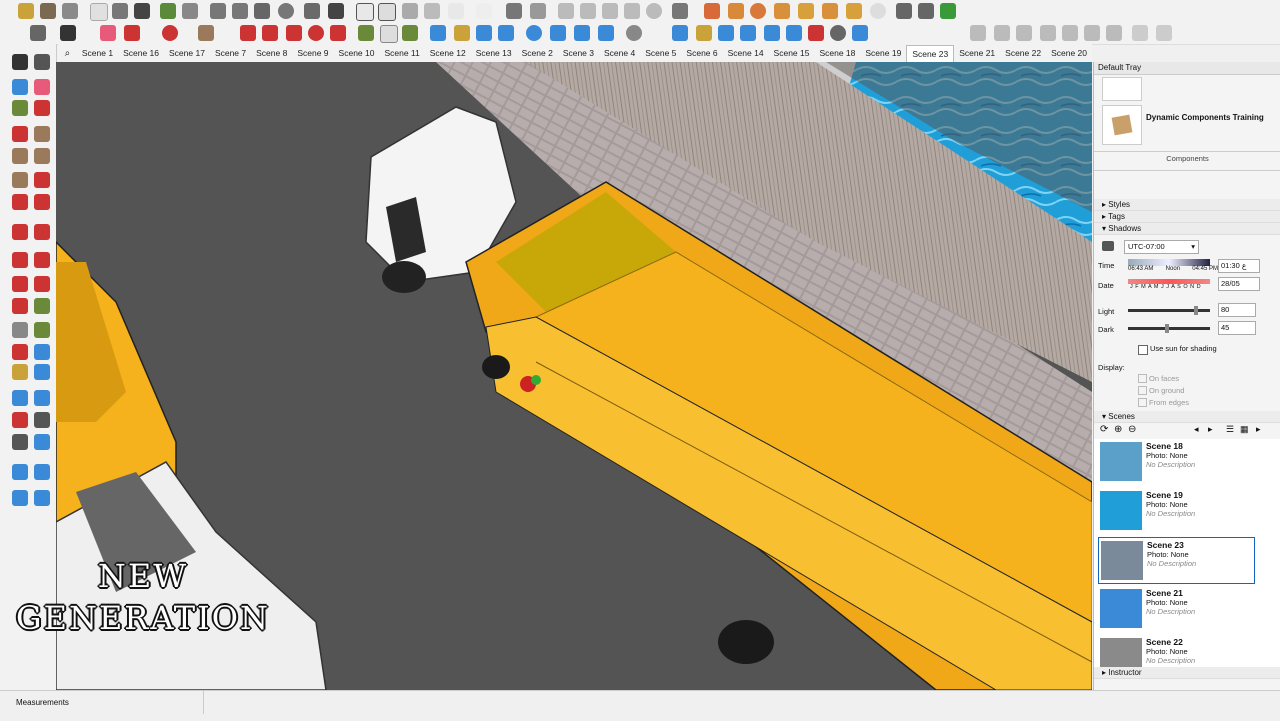  Describe the element at coordinates (20, 180) in the screenshot. I see `polygon-tool-icon` at that location.